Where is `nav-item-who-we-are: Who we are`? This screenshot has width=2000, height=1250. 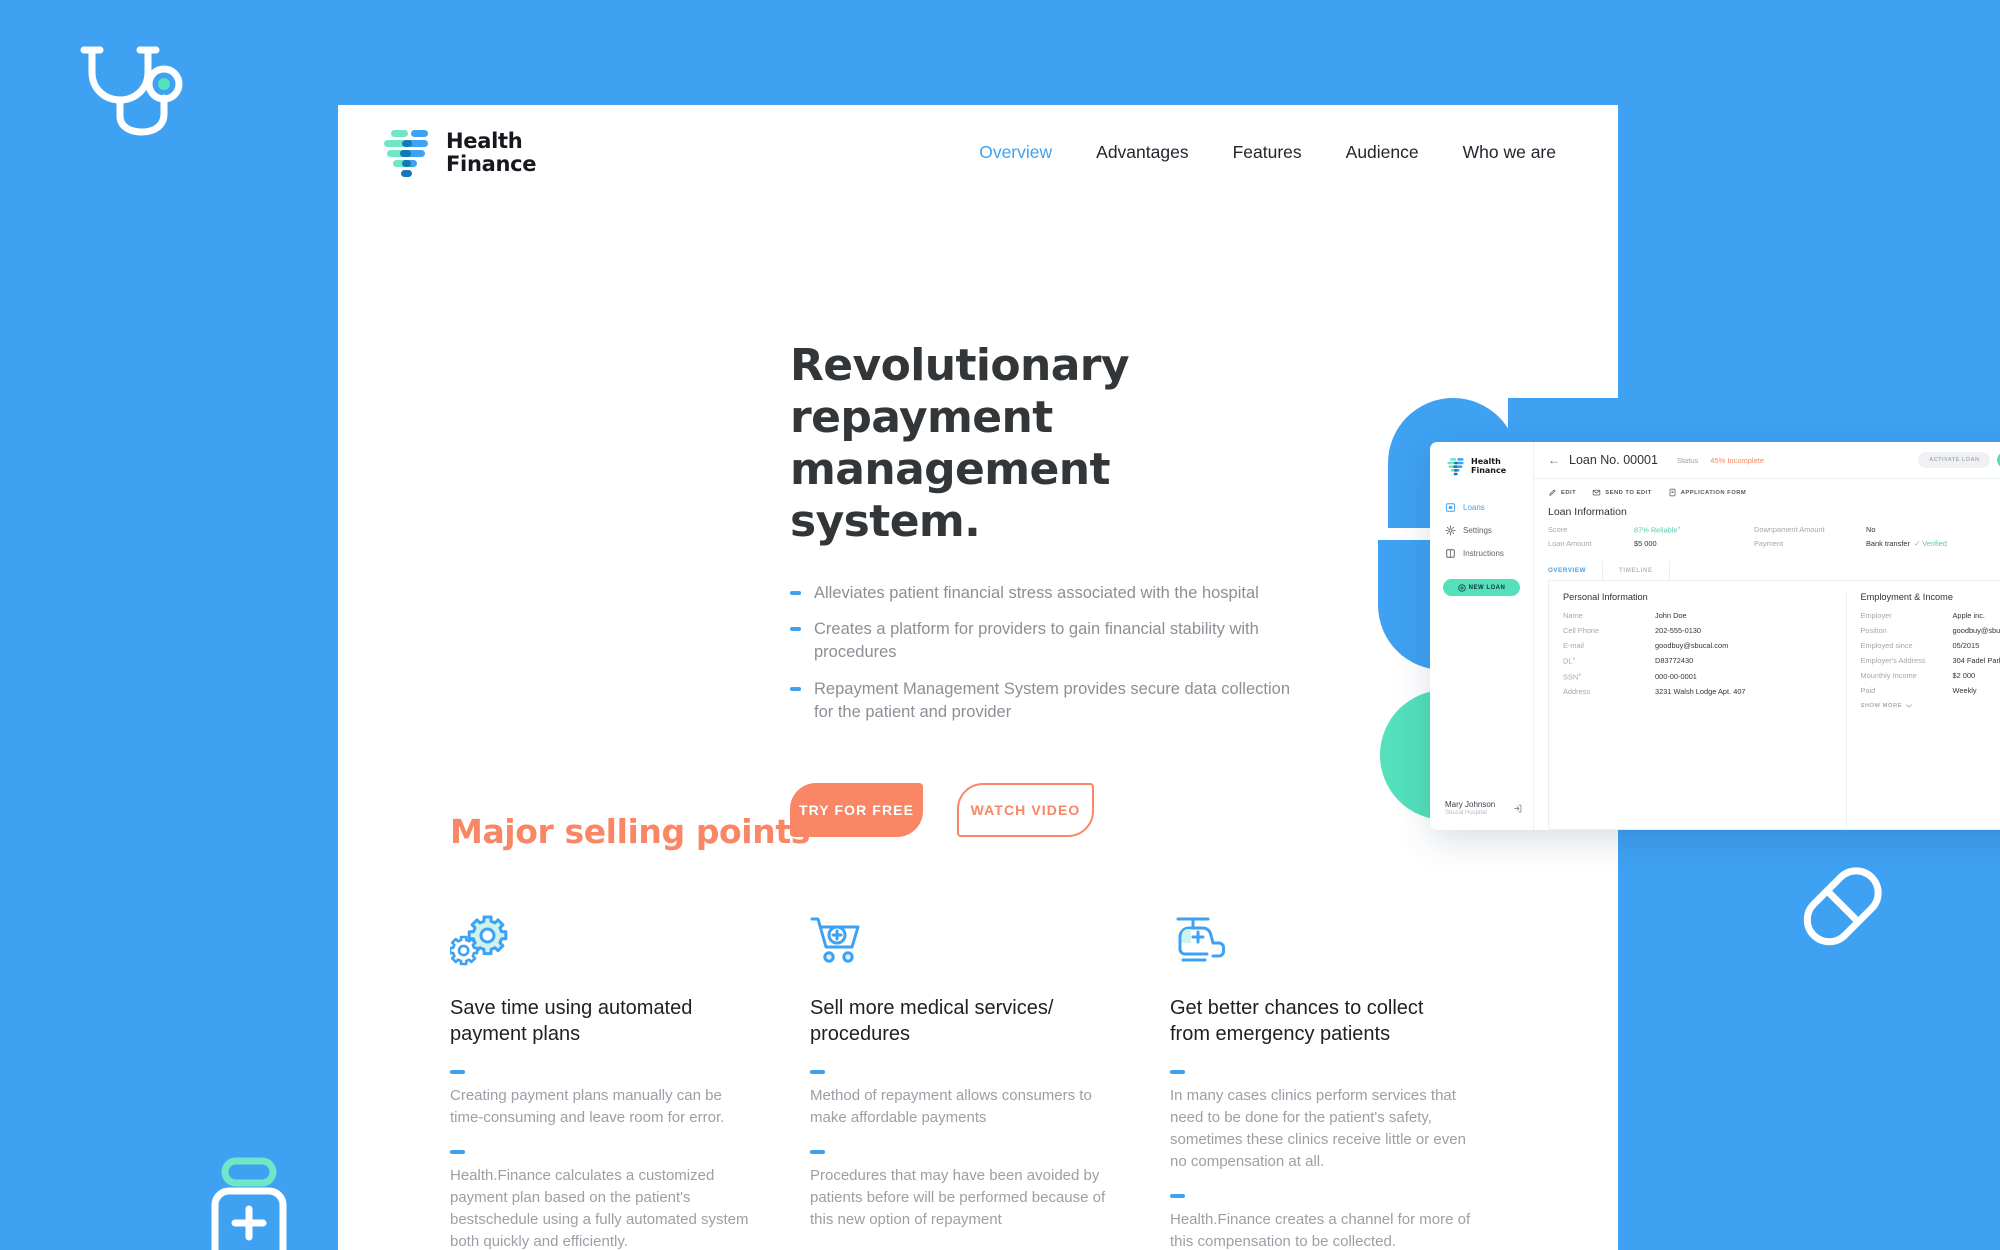 nav-item-who-we-are: Who we are is located at coordinates (1509, 152).